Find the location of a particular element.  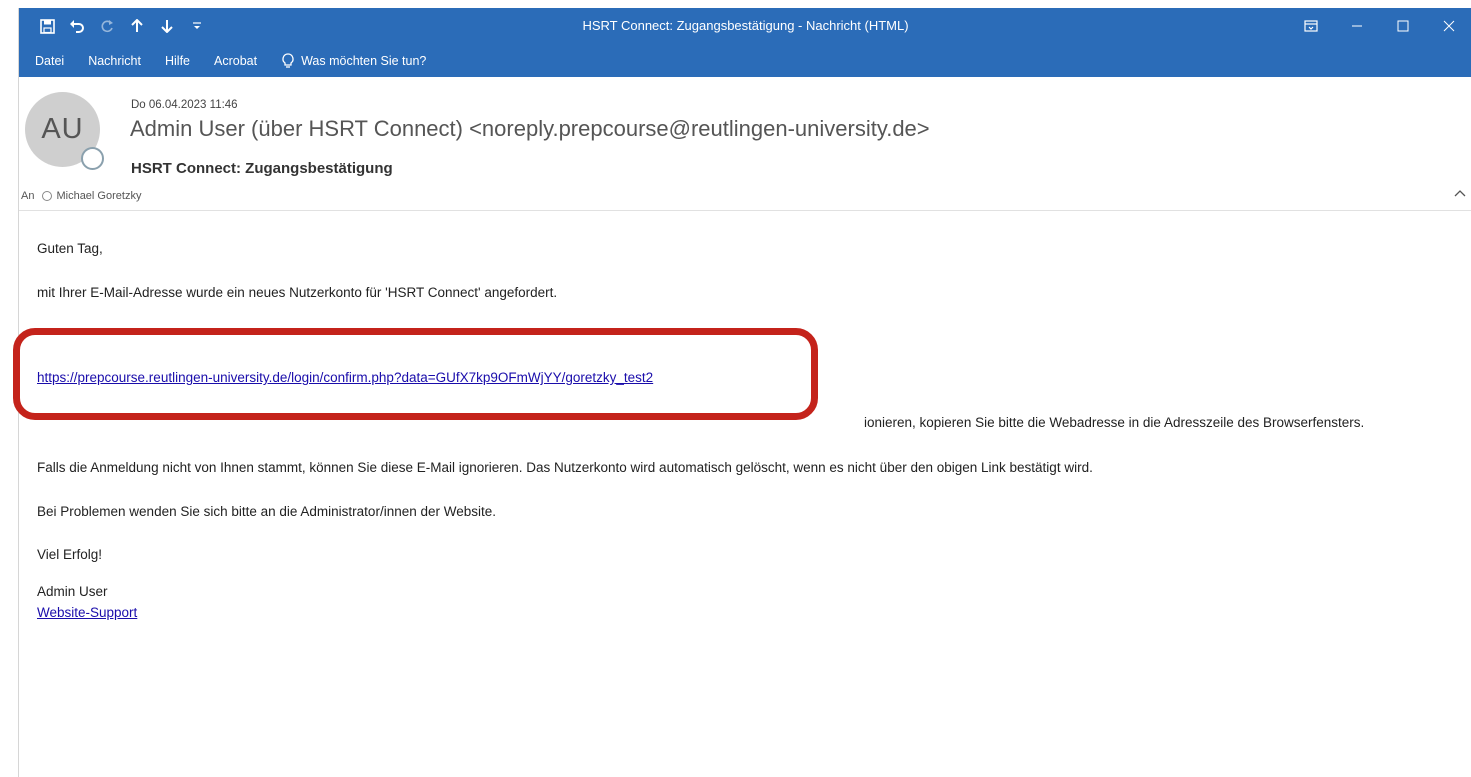

close-icon is located at coordinates (1448, 26).